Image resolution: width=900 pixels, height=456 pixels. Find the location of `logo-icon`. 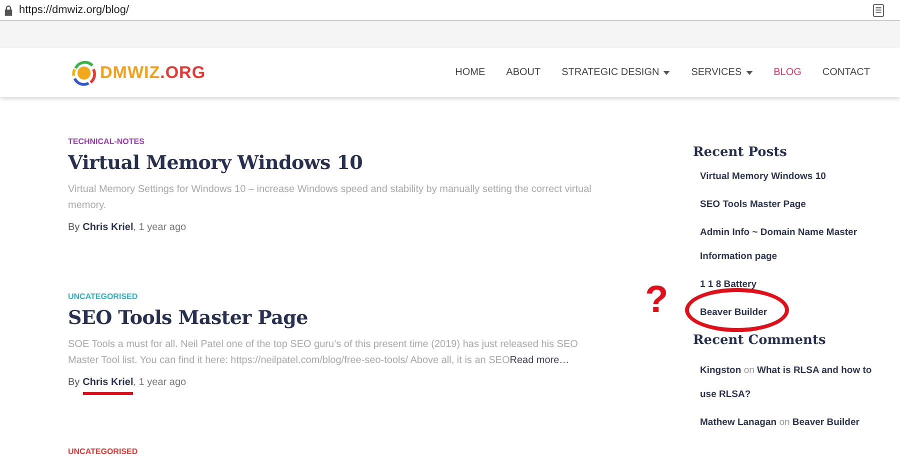

logo-icon is located at coordinates (84, 72).